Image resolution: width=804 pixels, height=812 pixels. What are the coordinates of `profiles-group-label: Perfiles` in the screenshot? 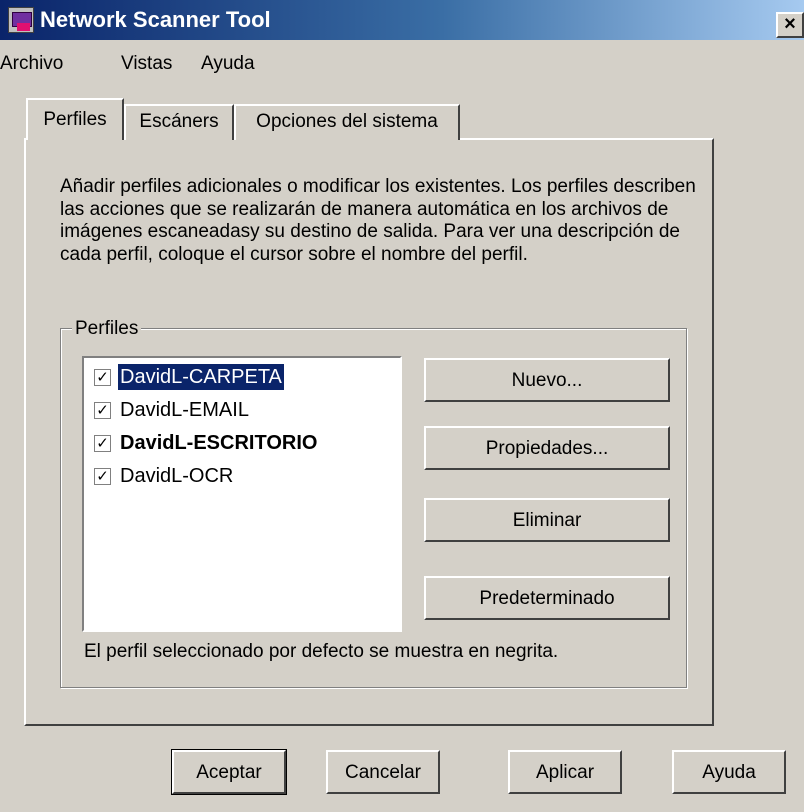 It's located at (107, 329).